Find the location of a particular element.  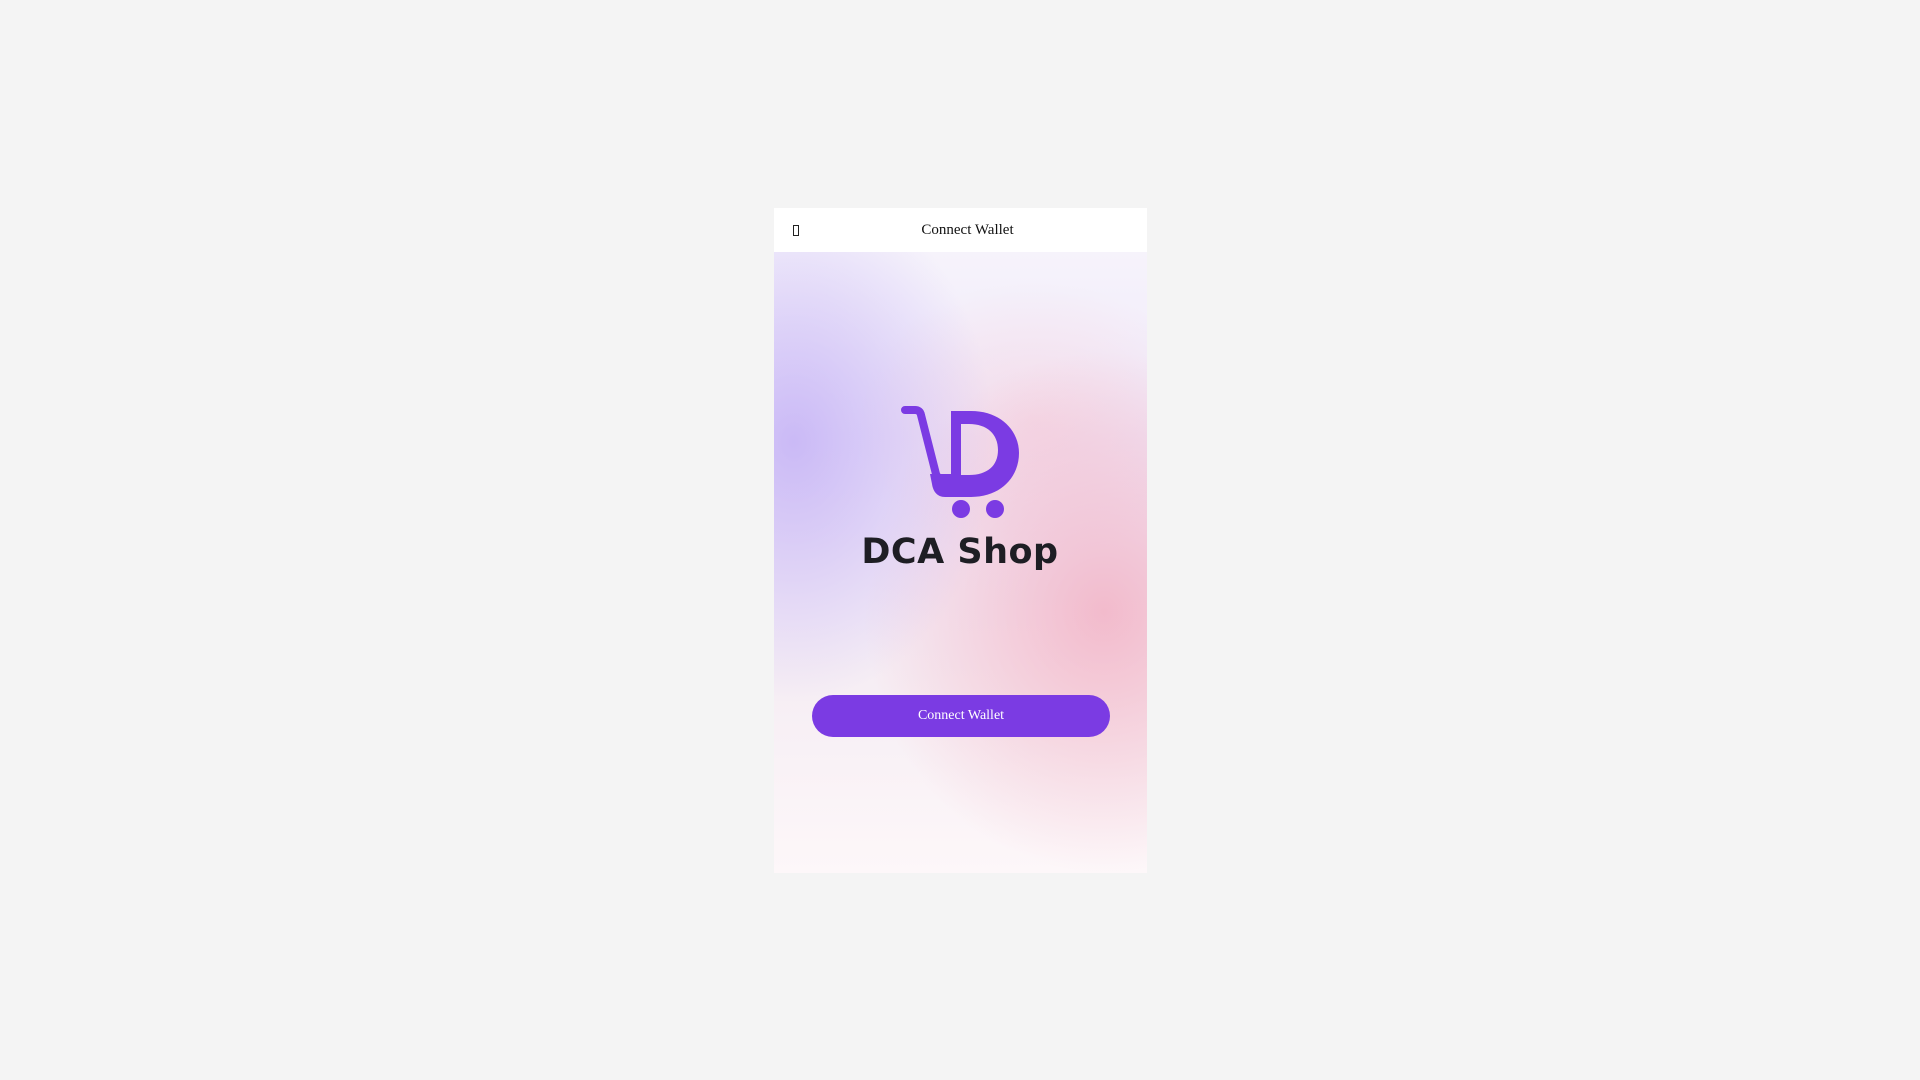

shopping-cart-d-icon is located at coordinates (960, 462).